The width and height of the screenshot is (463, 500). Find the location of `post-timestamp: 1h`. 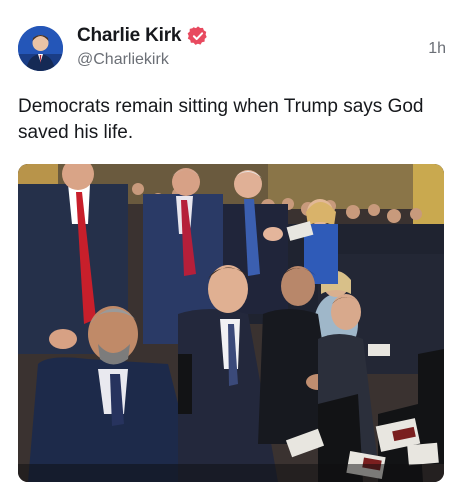

post-timestamp: 1h is located at coordinates (437, 49).